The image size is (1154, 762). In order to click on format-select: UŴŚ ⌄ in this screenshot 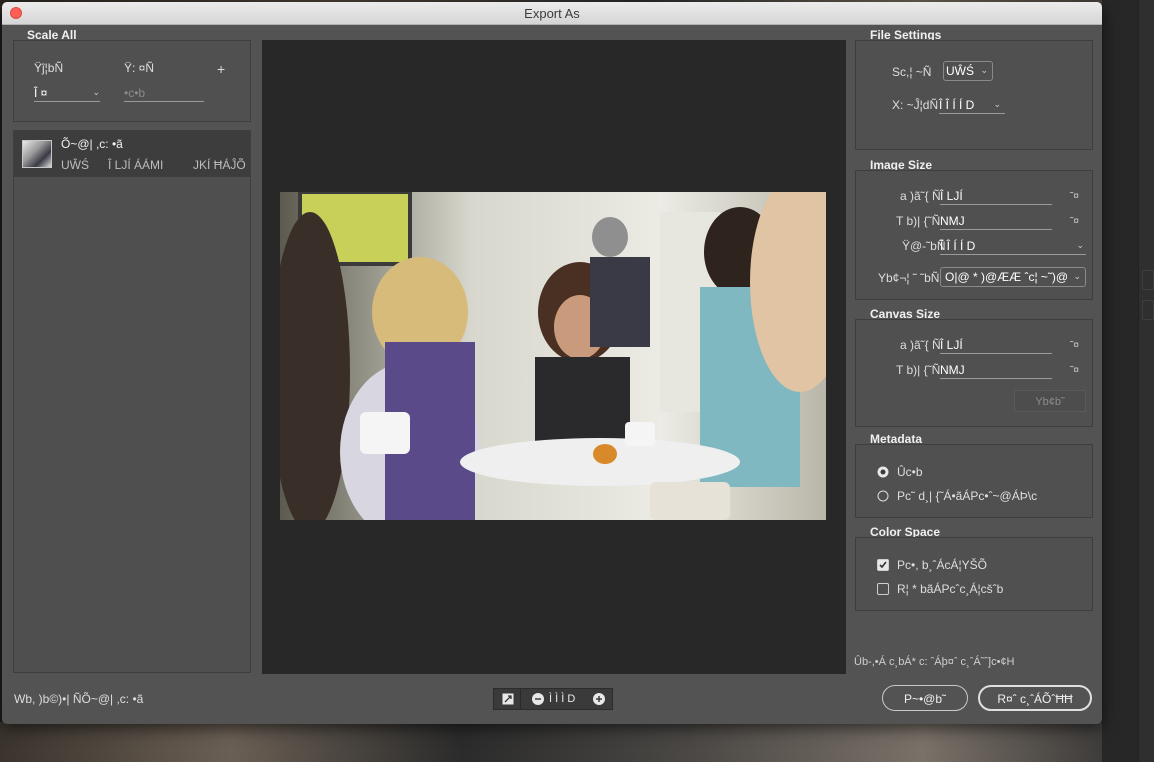, I will do `click(968, 71)`.